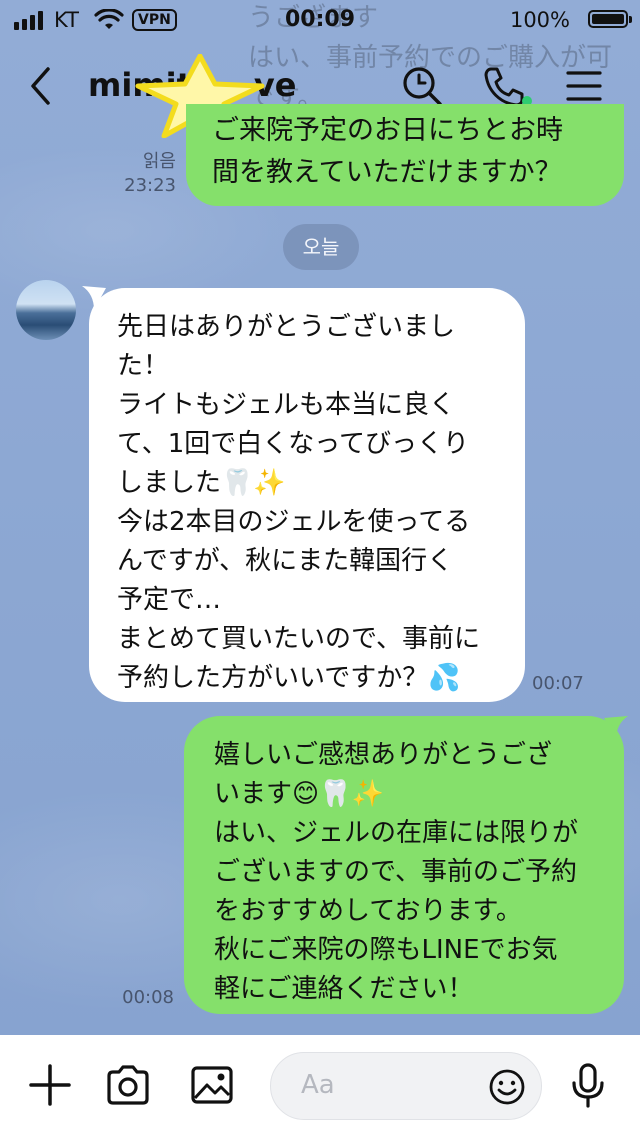  Describe the element at coordinates (128, 1085) in the screenshot. I see `camera-icon` at that location.